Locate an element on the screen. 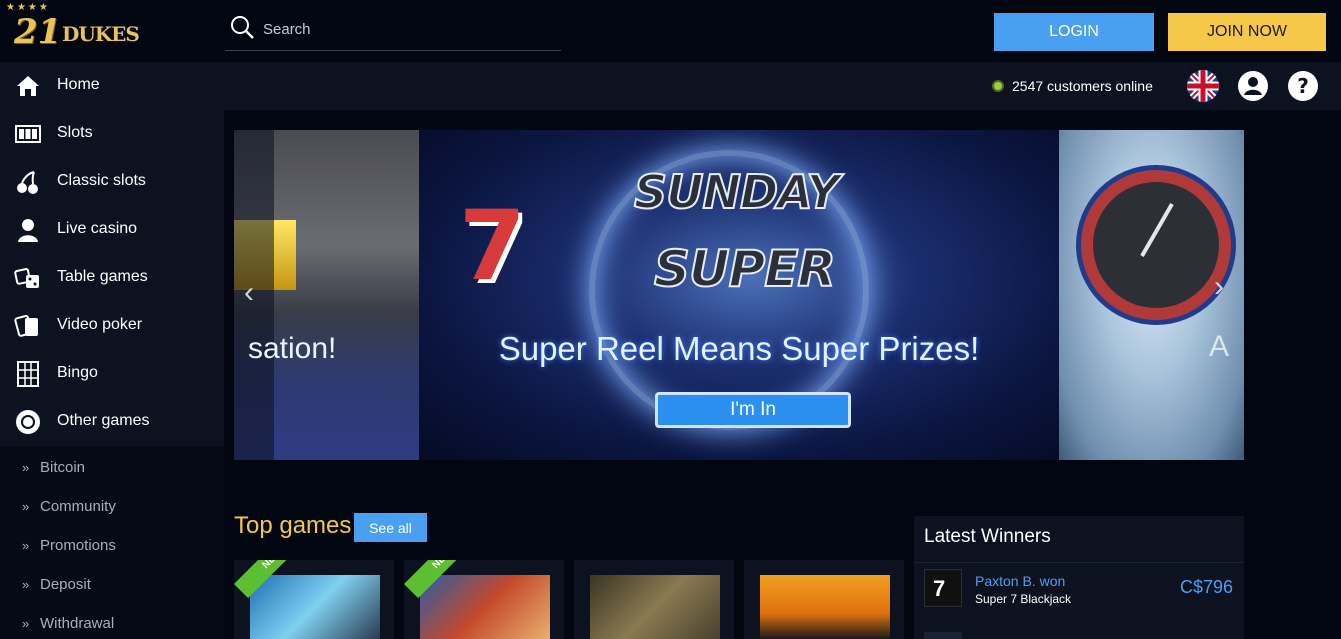 The height and width of the screenshot is (639, 1341). slide-previous-text: sation! is located at coordinates (292, 348).